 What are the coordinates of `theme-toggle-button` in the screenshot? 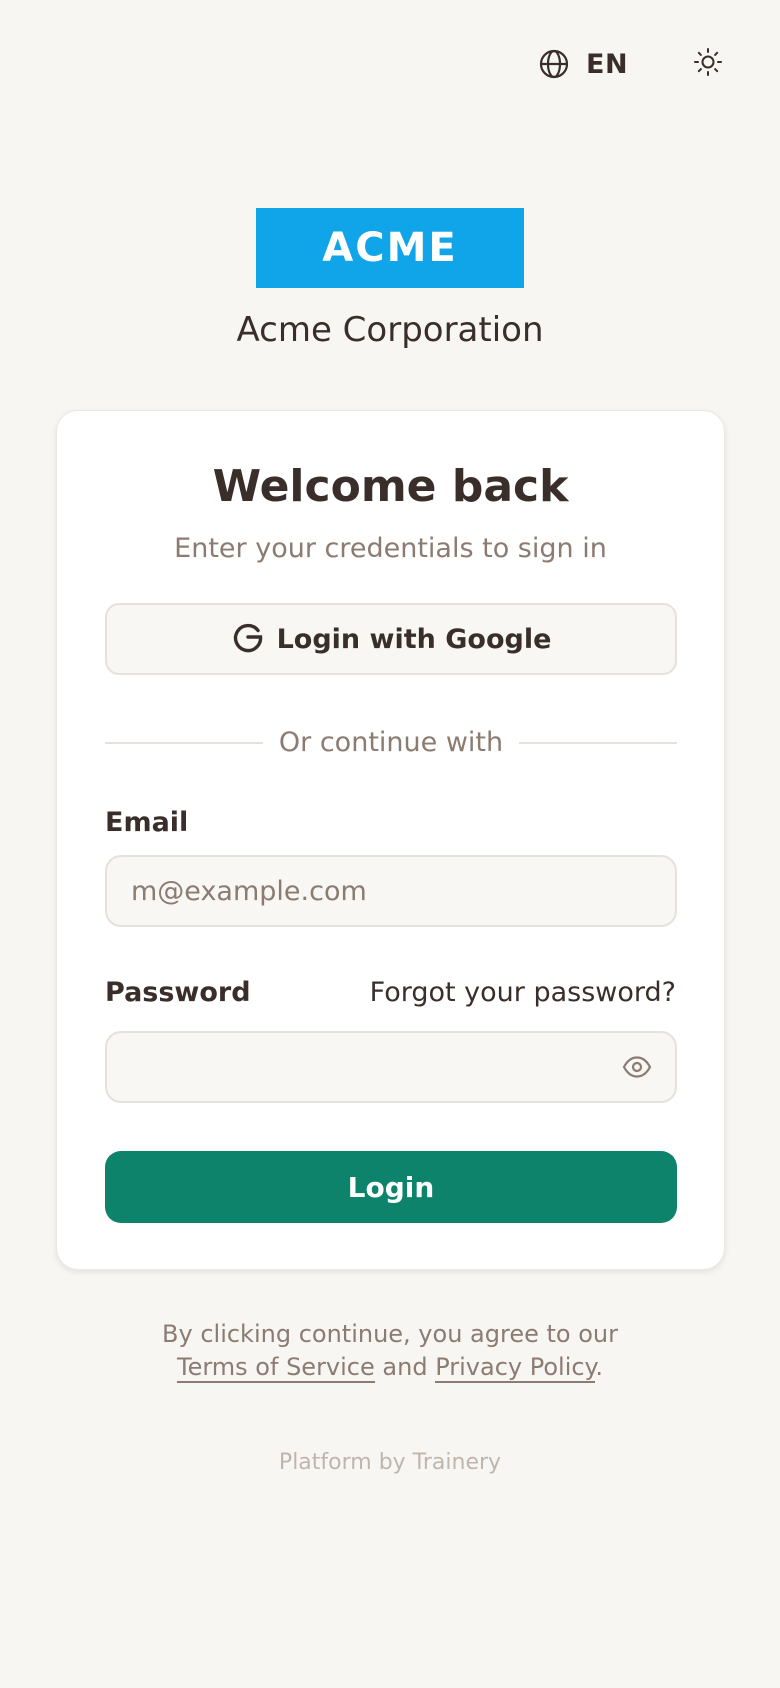 It's located at (708, 64).